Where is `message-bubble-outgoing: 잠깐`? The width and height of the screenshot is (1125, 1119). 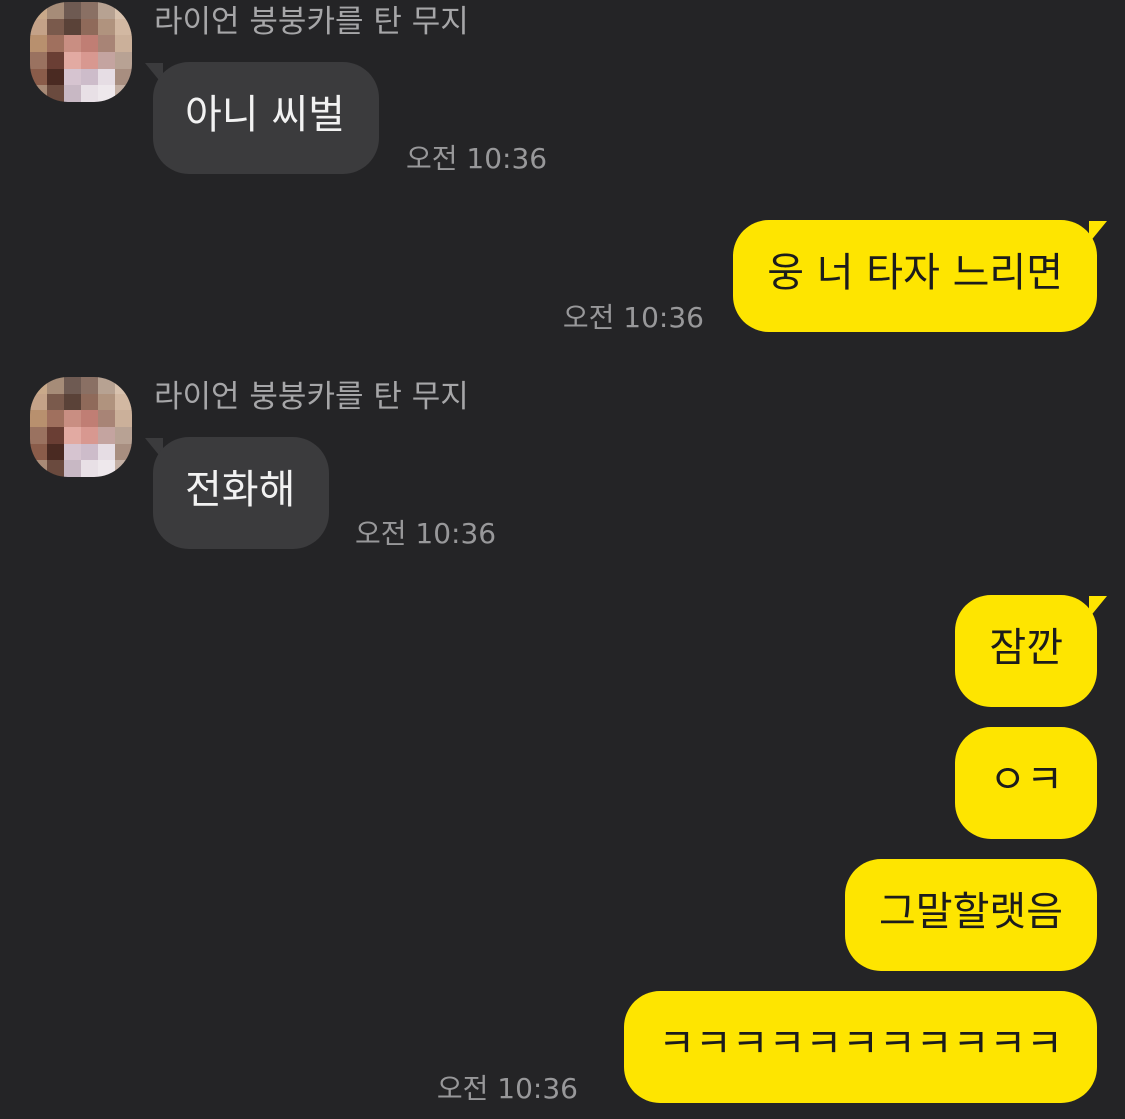 message-bubble-outgoing: 잠깐 is located at coordinates (1026, 651).